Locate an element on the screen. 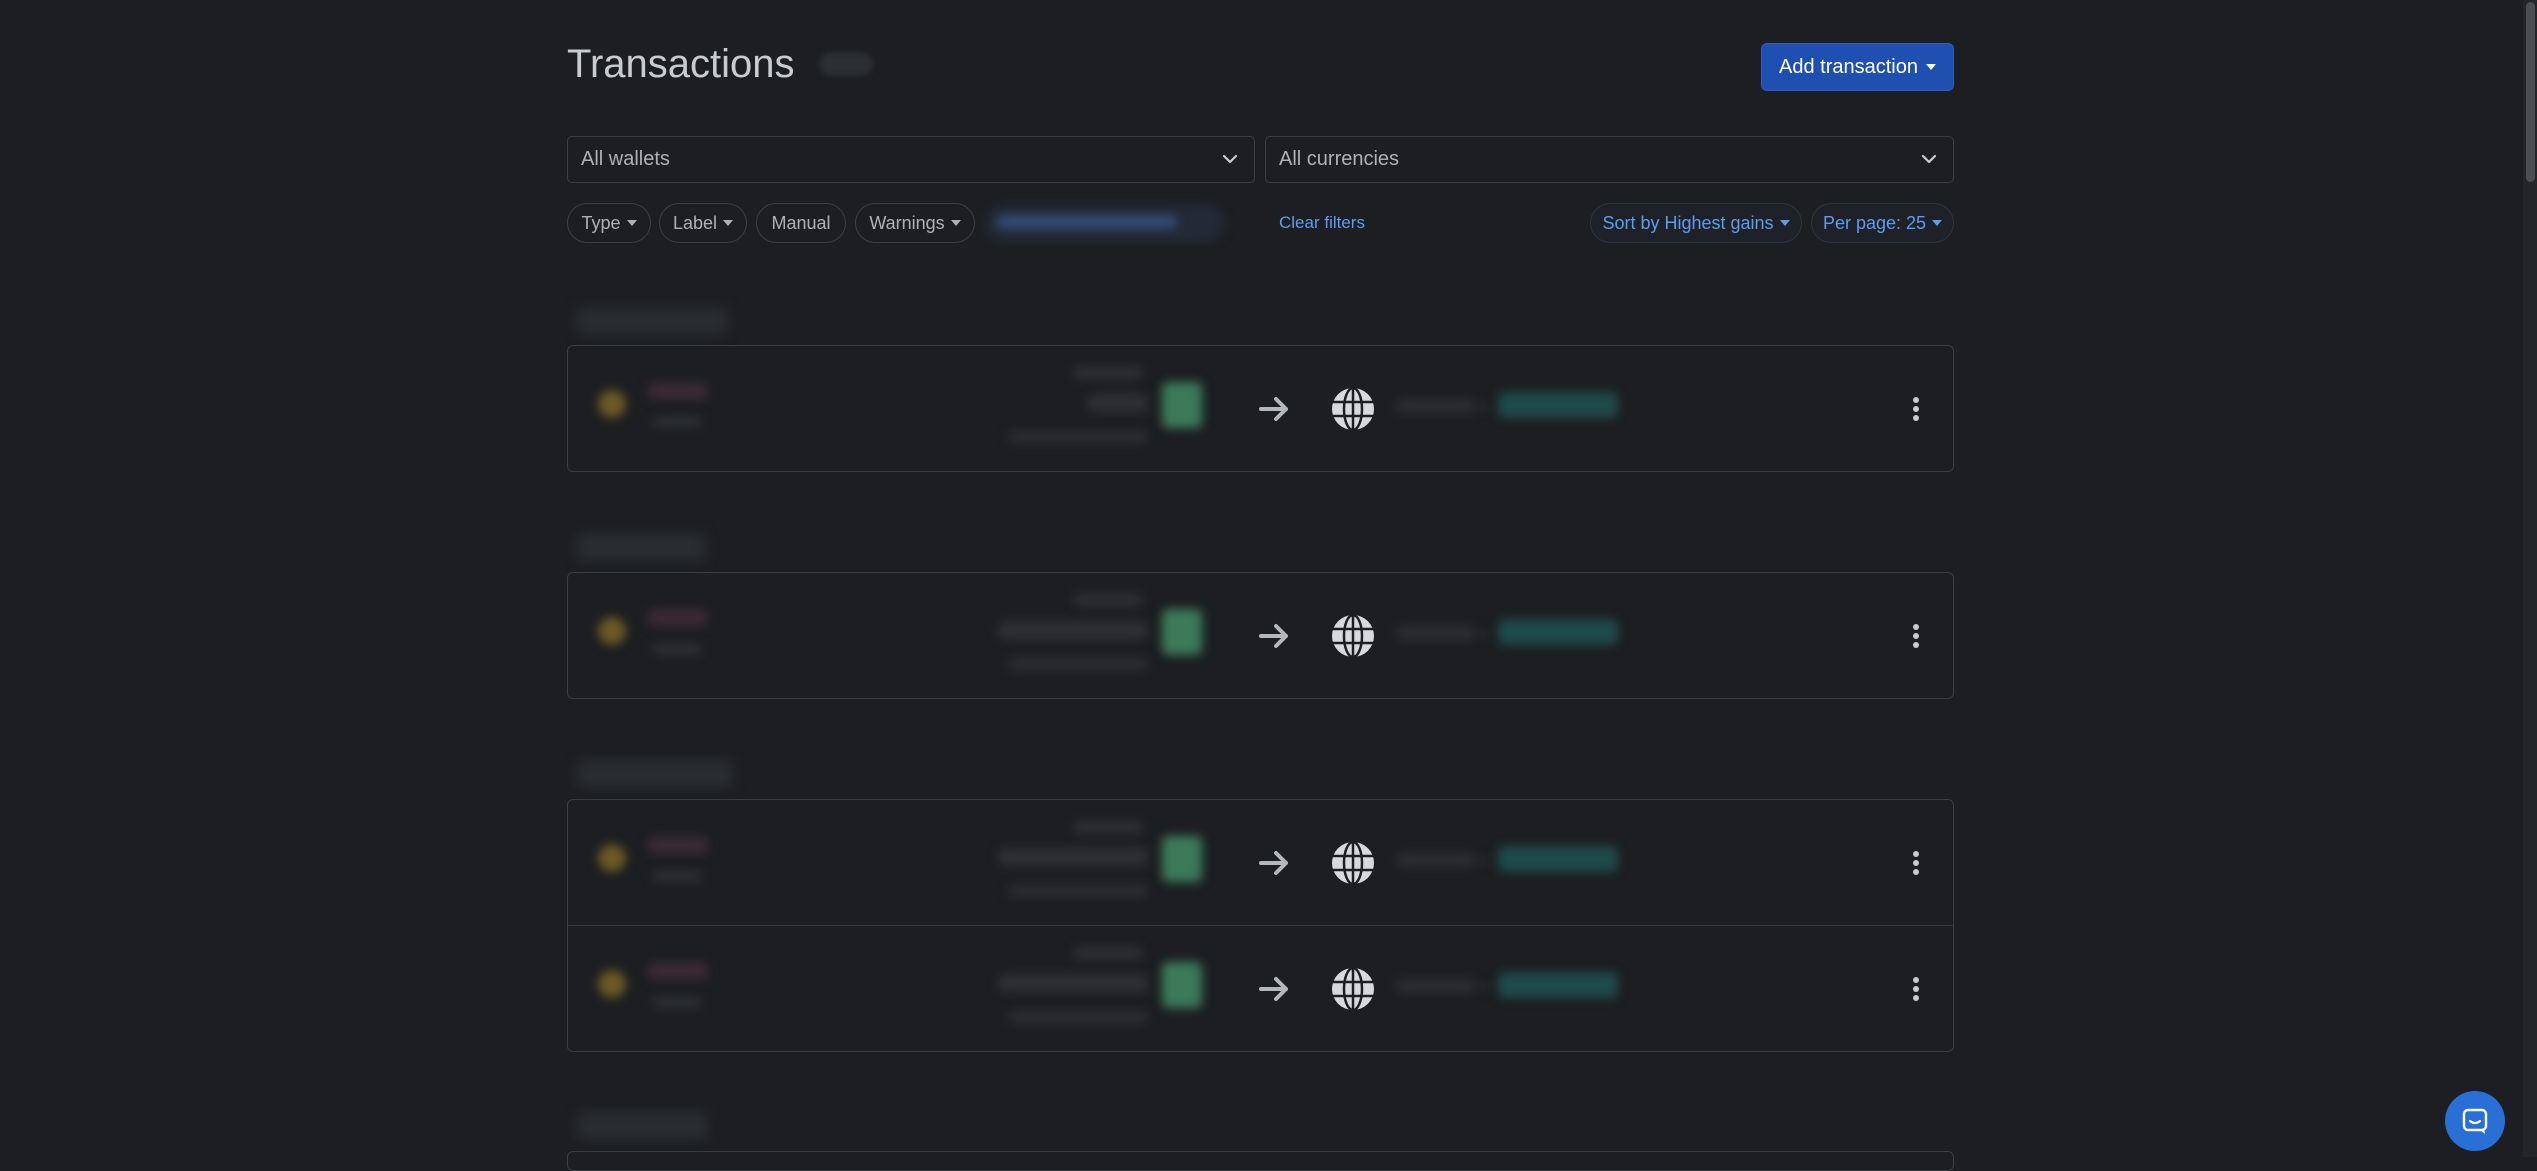 The width and height of the screenshot is (2537, 1171). add-transaction-label: Add transaction is located at coordinates (1848, 67).